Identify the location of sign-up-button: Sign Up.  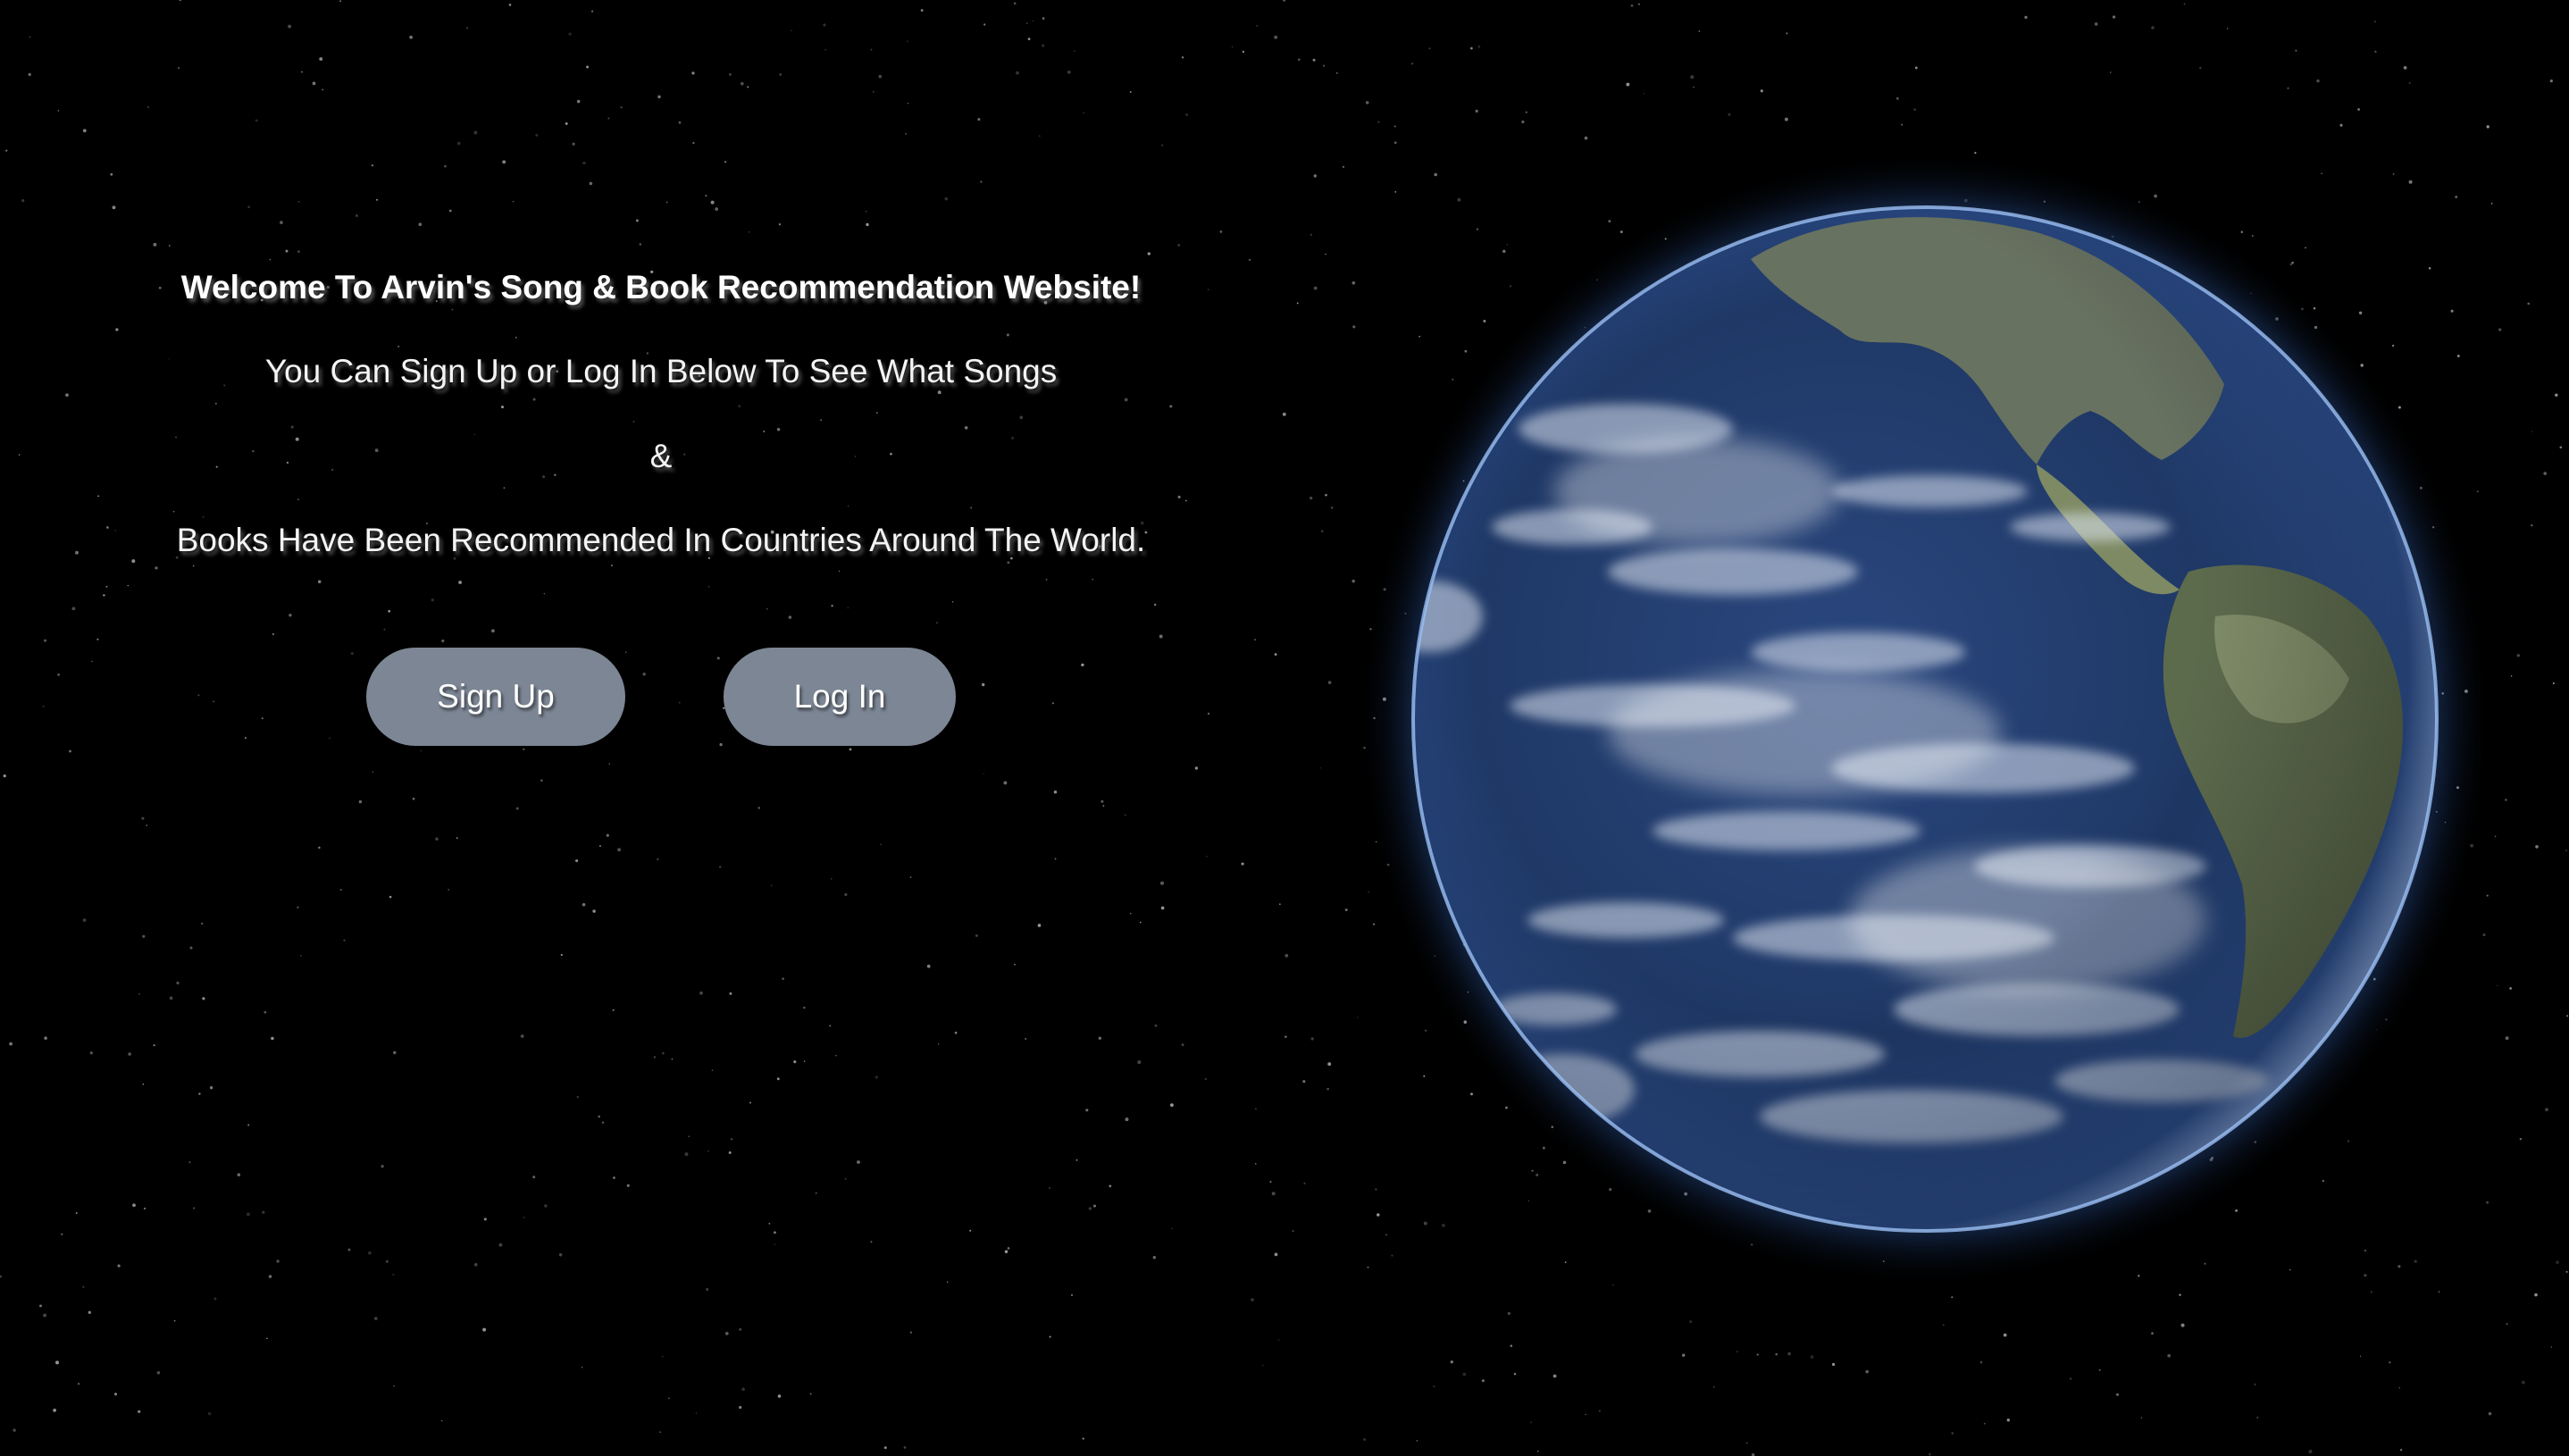
(495, 697).